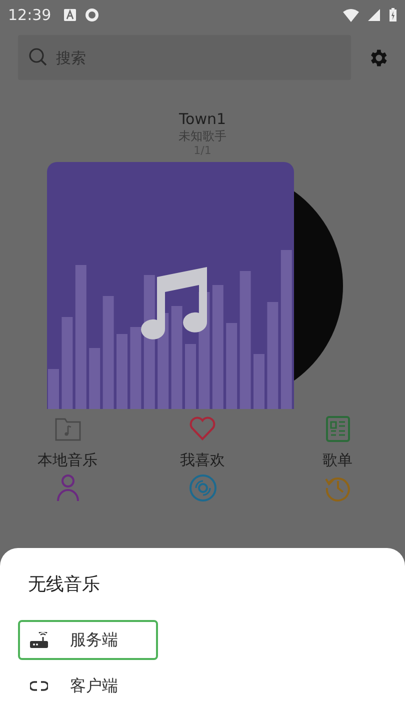 The image size is (405, 720). I want to click on link-icon, so click(39, 686).